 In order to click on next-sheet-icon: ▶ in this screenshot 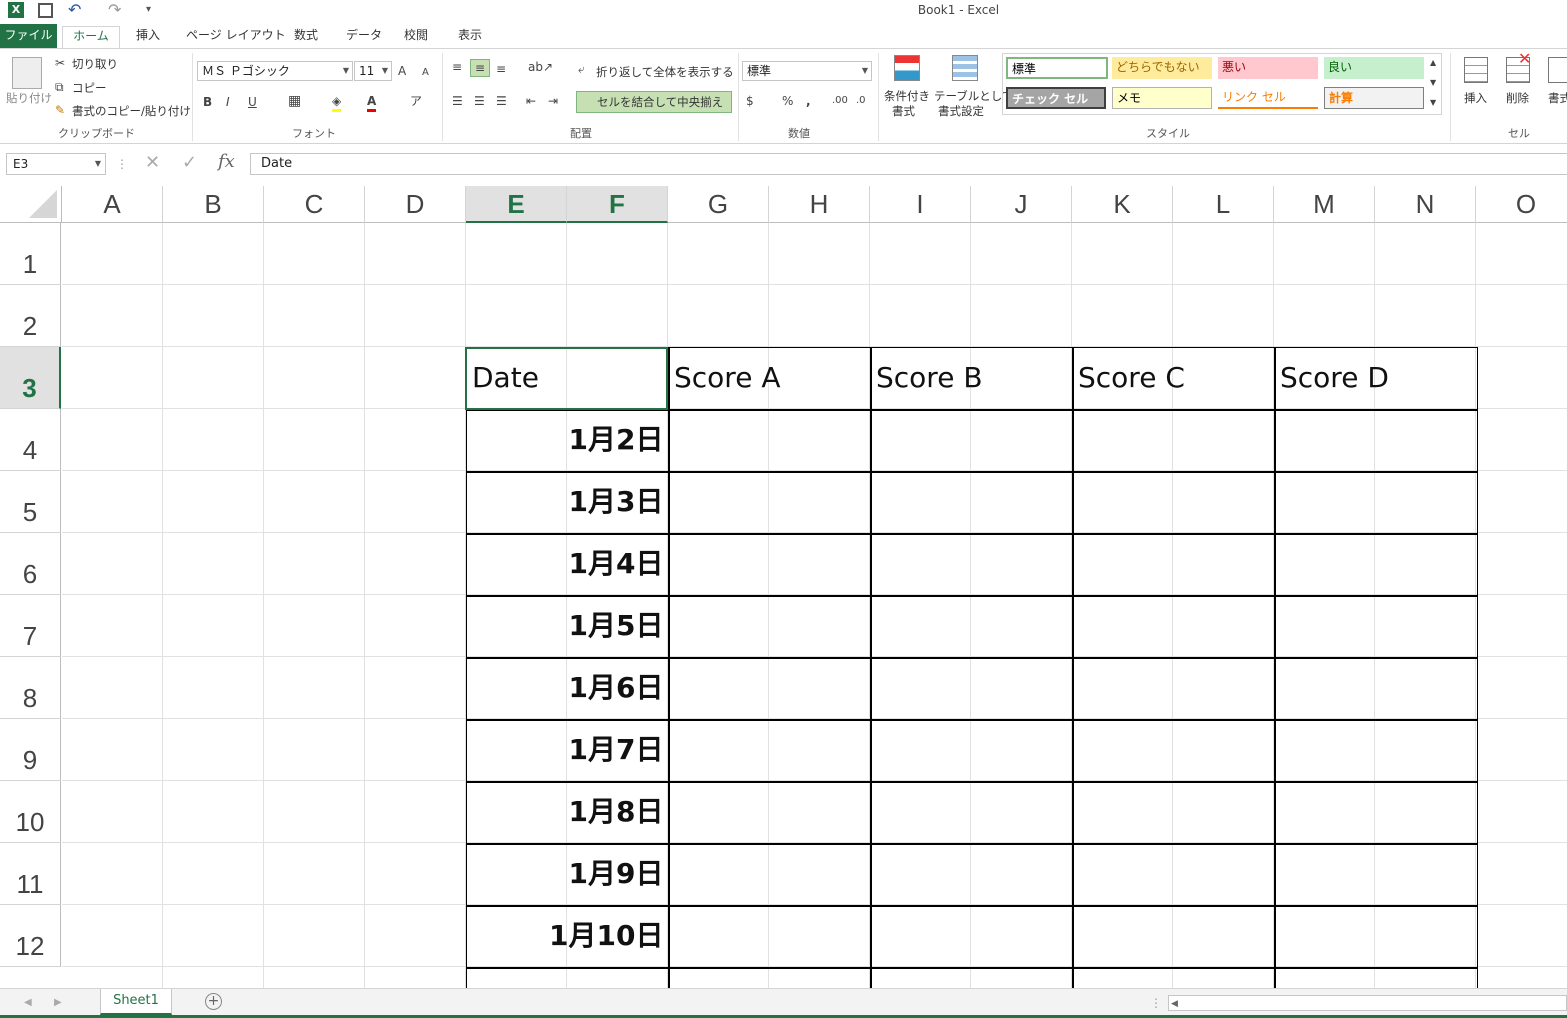, I will do `click(58, 1003)`.